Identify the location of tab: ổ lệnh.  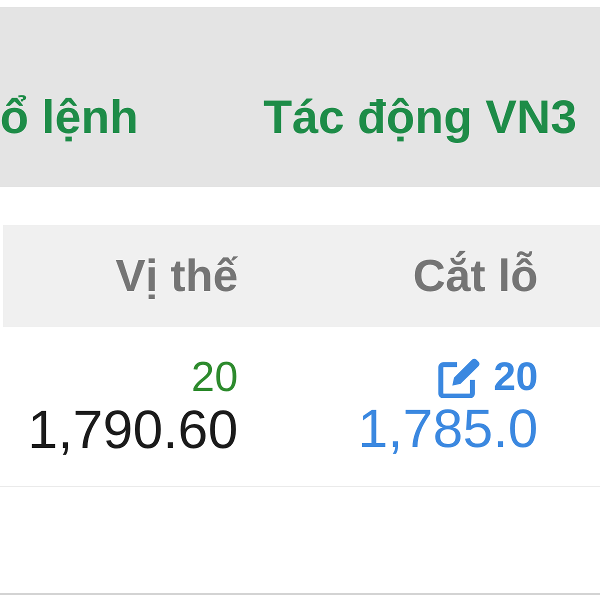
(69, 117).